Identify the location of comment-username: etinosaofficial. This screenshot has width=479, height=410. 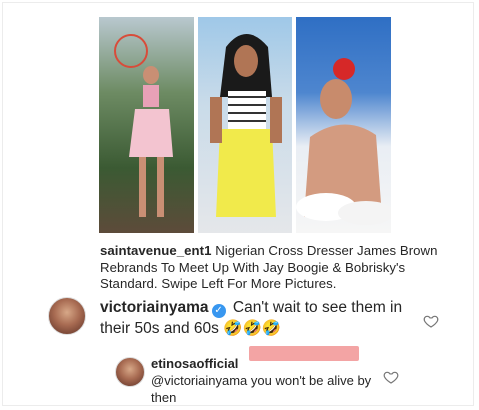
(194, 363).